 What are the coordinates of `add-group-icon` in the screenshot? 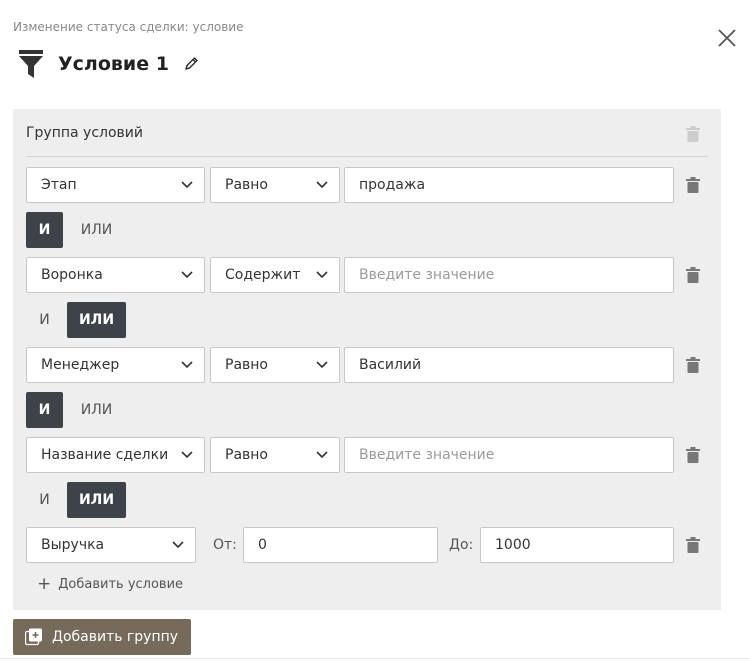 It's located at (33, 637).